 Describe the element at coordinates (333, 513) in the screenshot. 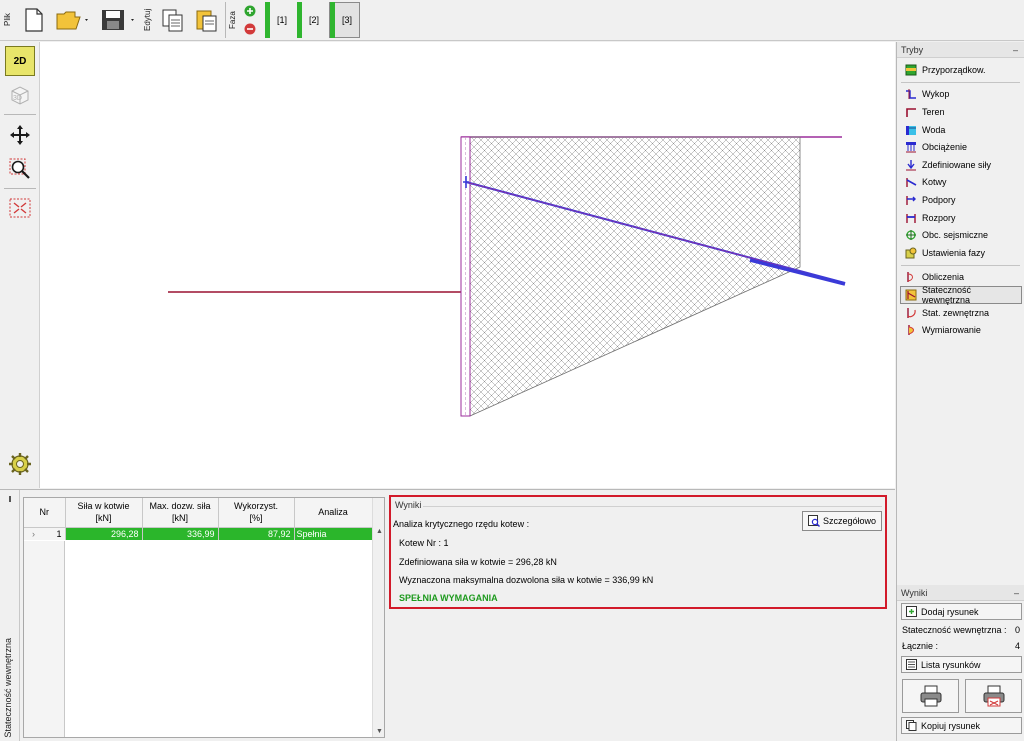

I see `column-header-analysis: Analiza` at that location.